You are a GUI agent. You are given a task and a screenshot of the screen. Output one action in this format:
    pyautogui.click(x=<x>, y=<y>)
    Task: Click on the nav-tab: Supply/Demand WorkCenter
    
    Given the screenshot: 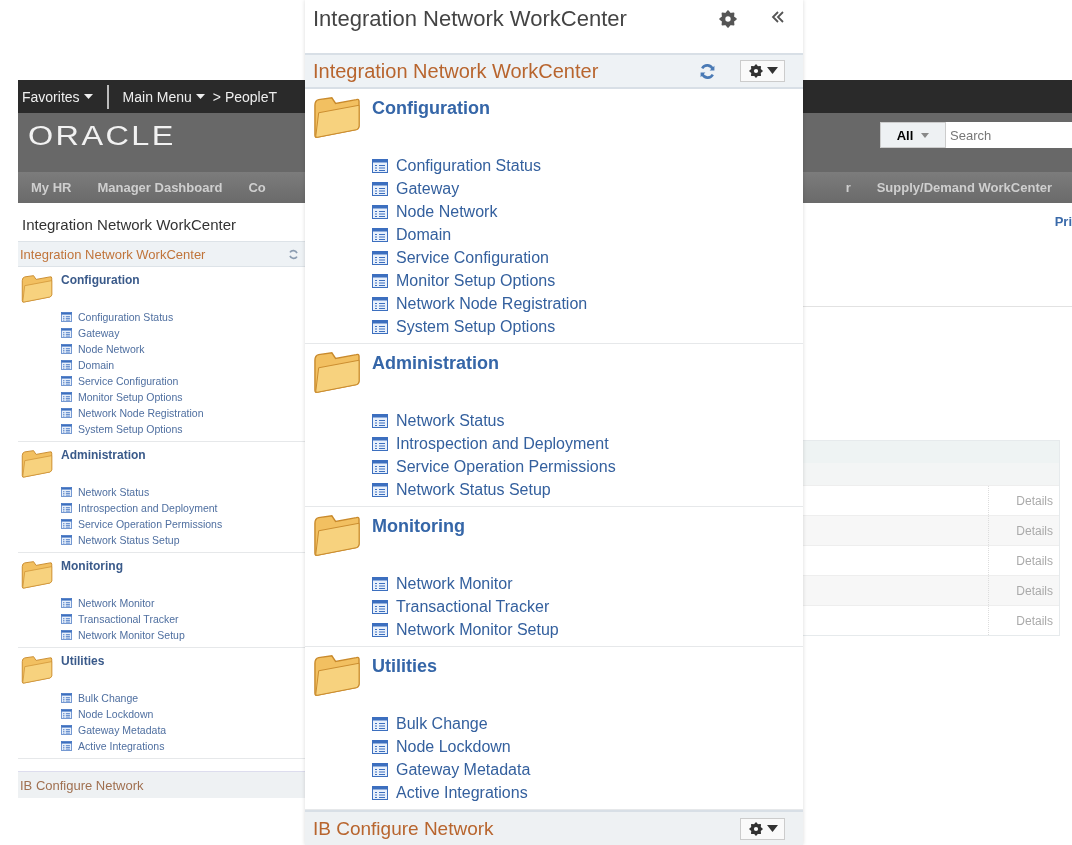 What is the action you would take?
    pyautogui.click(x=964, y=187)
    